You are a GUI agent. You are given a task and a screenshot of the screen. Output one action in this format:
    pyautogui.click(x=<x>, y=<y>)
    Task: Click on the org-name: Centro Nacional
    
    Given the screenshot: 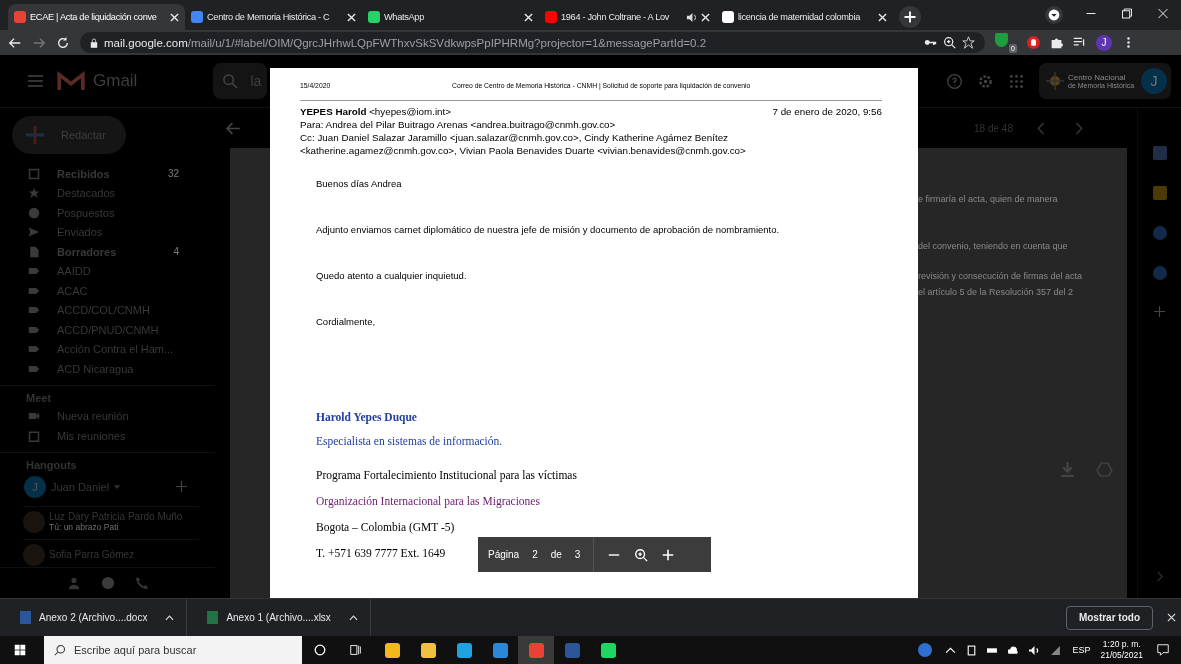 What is the action you would take?
    pyautogui.click(x=1097, y=77)
    